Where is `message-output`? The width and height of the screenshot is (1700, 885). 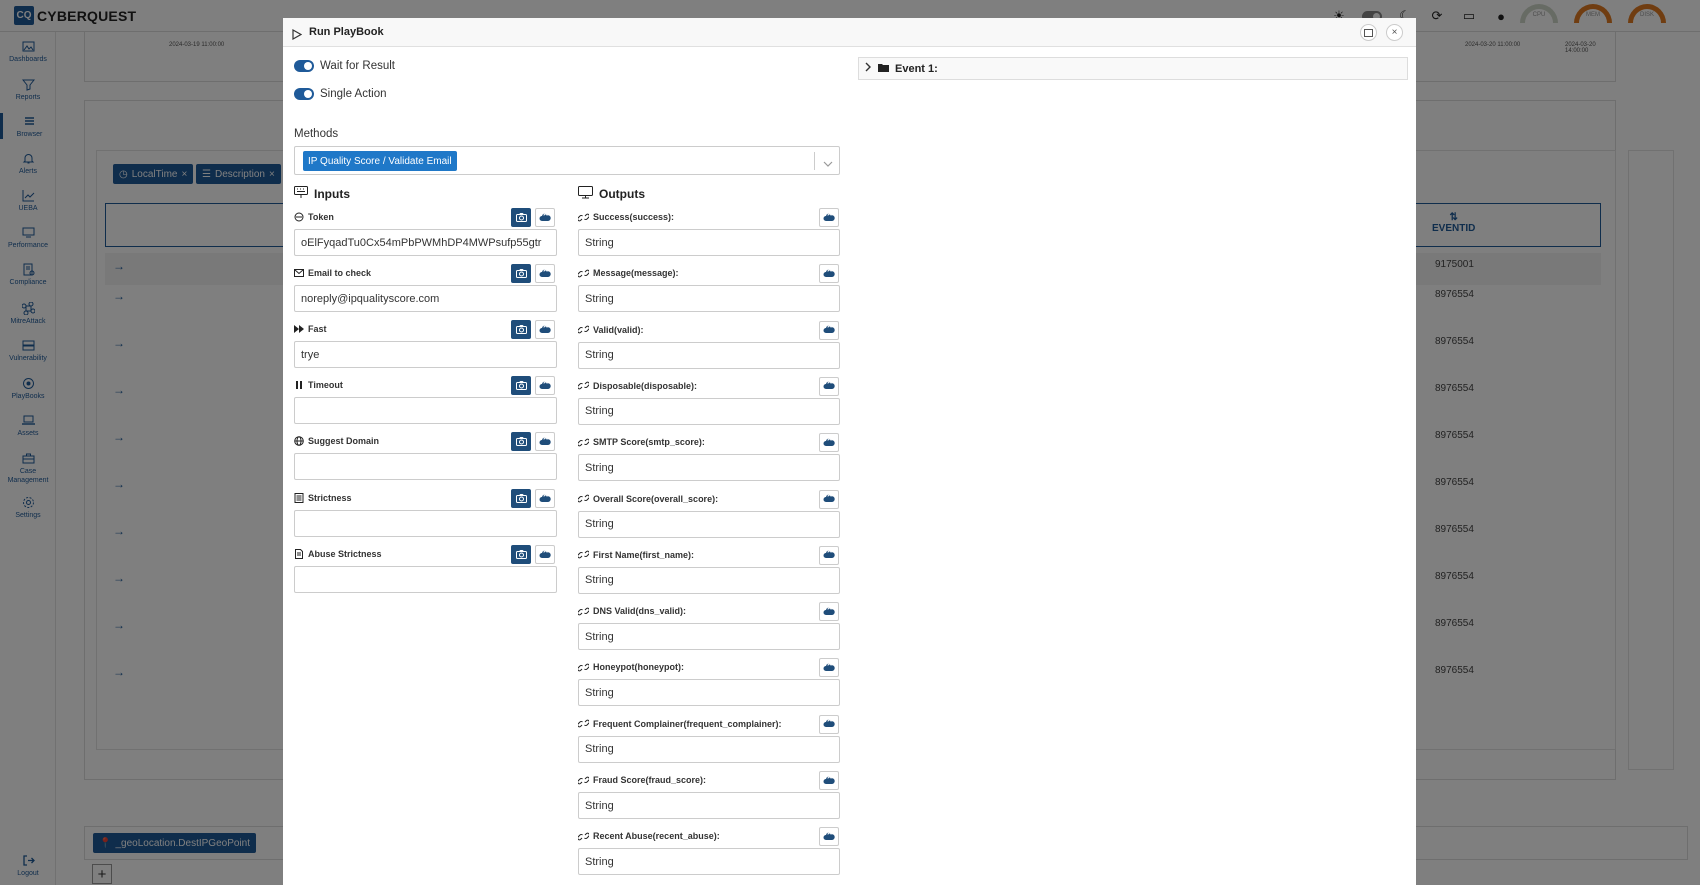
message-output is located at coordinates (709, 299).